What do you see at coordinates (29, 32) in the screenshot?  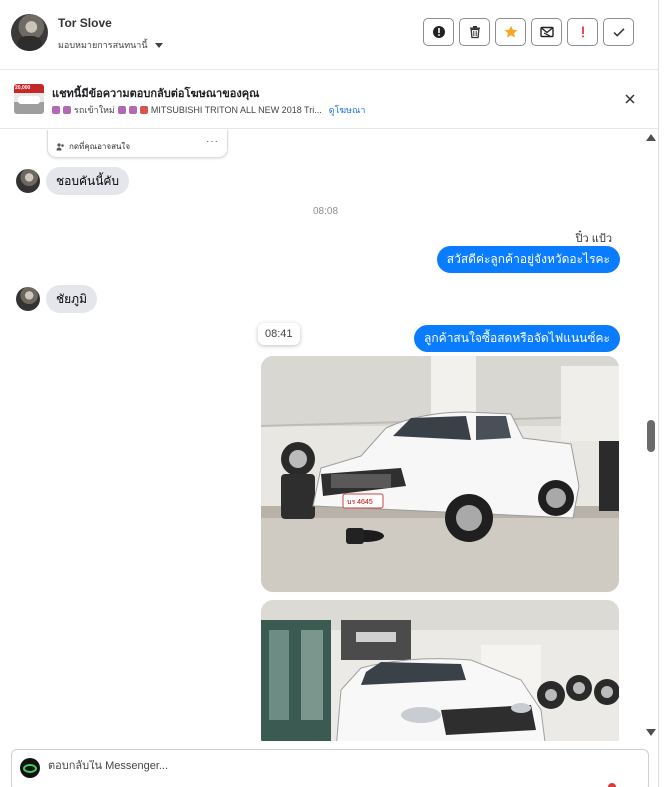 I see `contact-avatar` at bounding box center [29, 32].